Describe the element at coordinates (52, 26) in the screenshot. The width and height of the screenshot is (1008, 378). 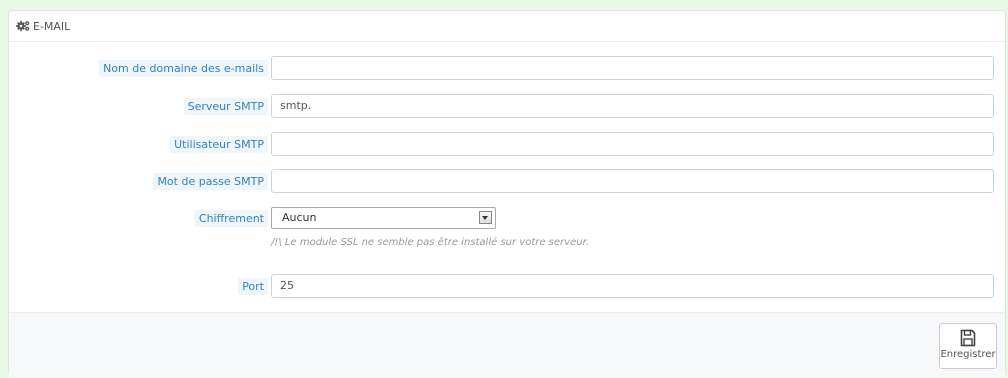
I see `panel-title: E-MAIL` at that location.